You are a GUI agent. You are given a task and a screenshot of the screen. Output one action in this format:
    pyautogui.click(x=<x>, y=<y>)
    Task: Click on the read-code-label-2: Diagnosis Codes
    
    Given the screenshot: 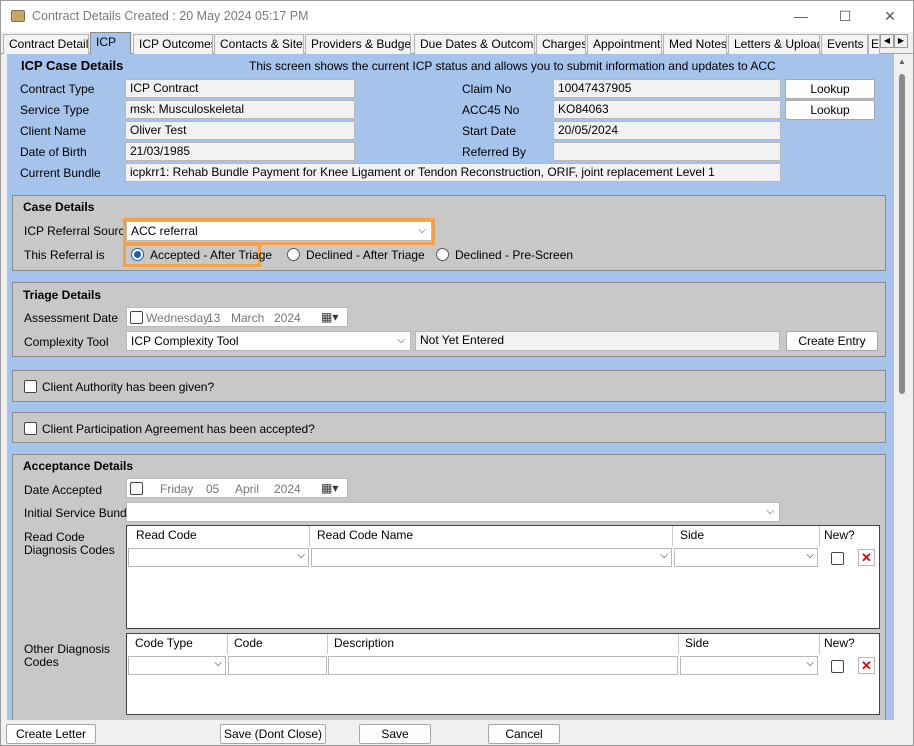 What is the action you would take?
    pyautogui.click(x=69, y=550)
    